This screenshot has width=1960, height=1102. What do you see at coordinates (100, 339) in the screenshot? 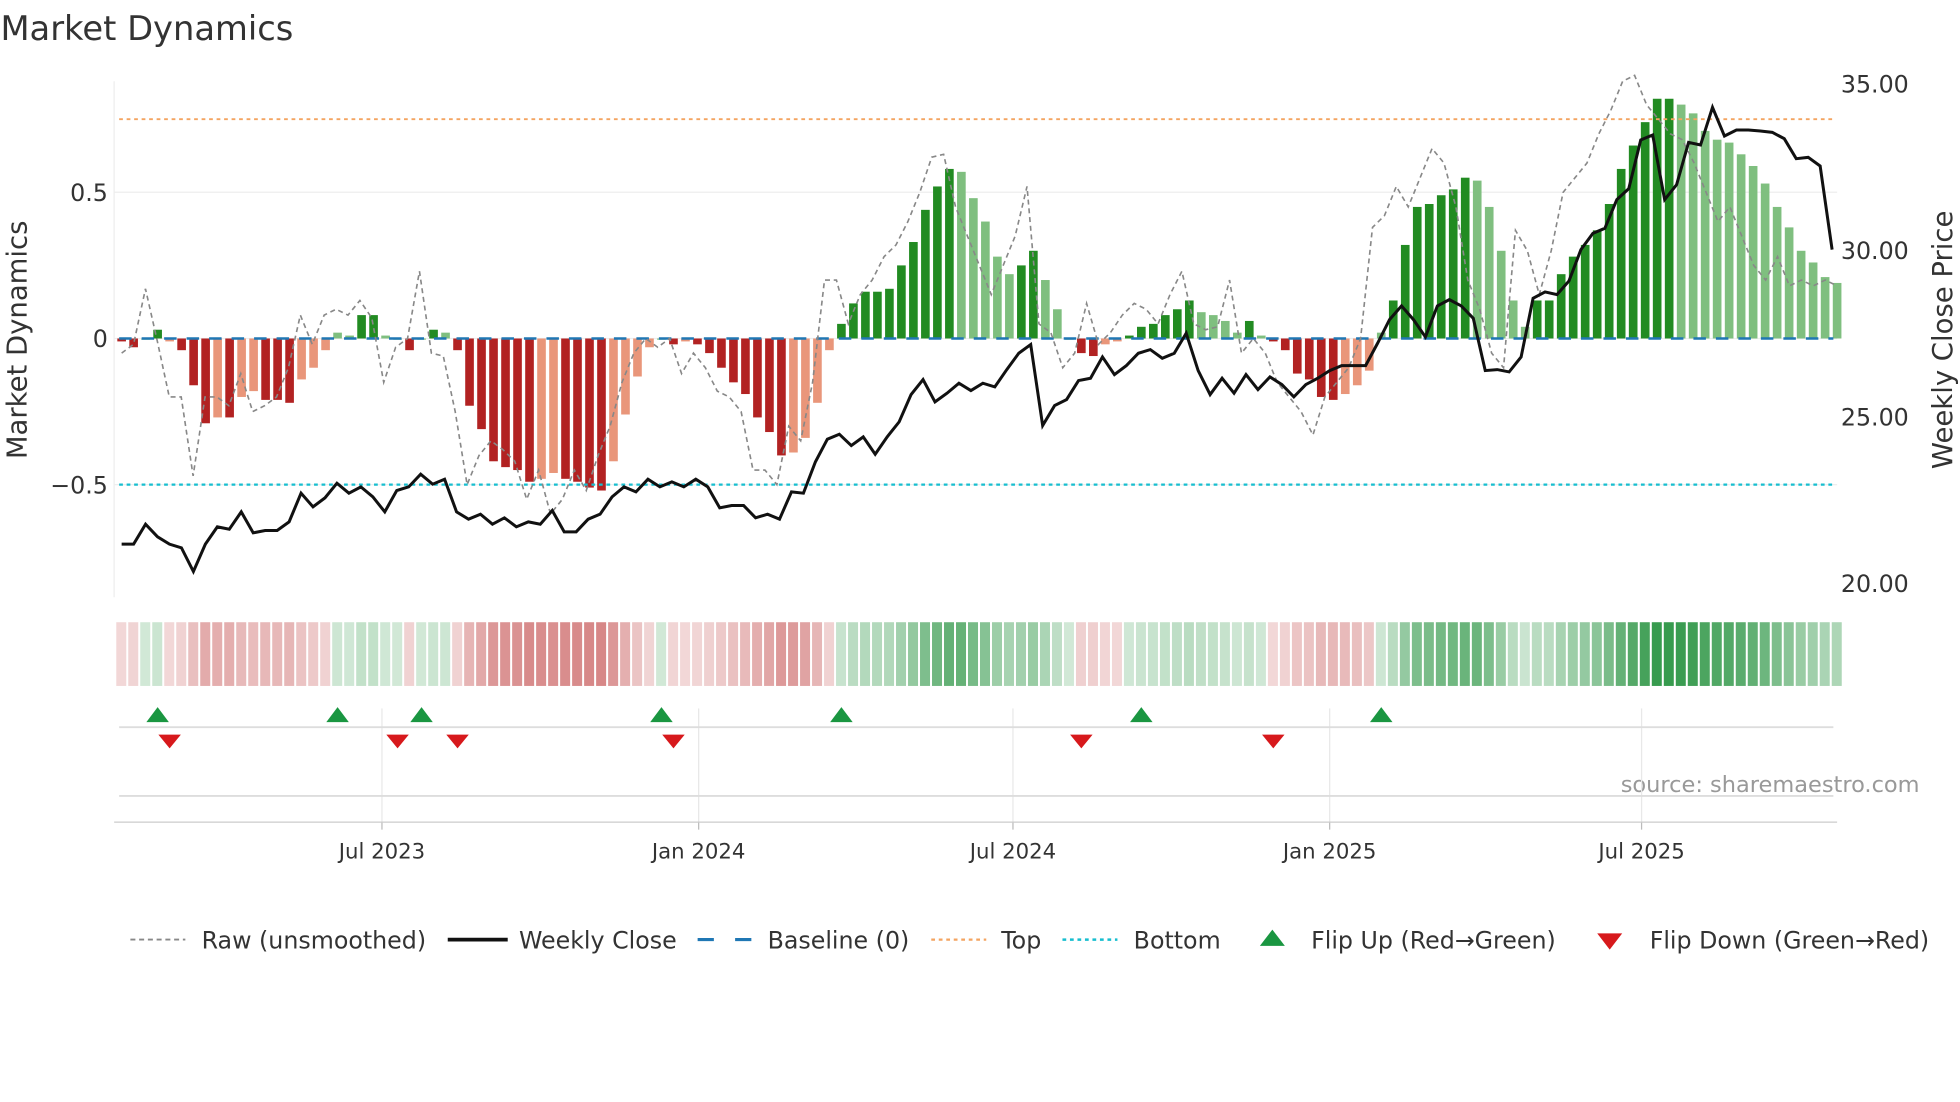
I see `y-tick-label: 0` at bounding box center [100, 339].